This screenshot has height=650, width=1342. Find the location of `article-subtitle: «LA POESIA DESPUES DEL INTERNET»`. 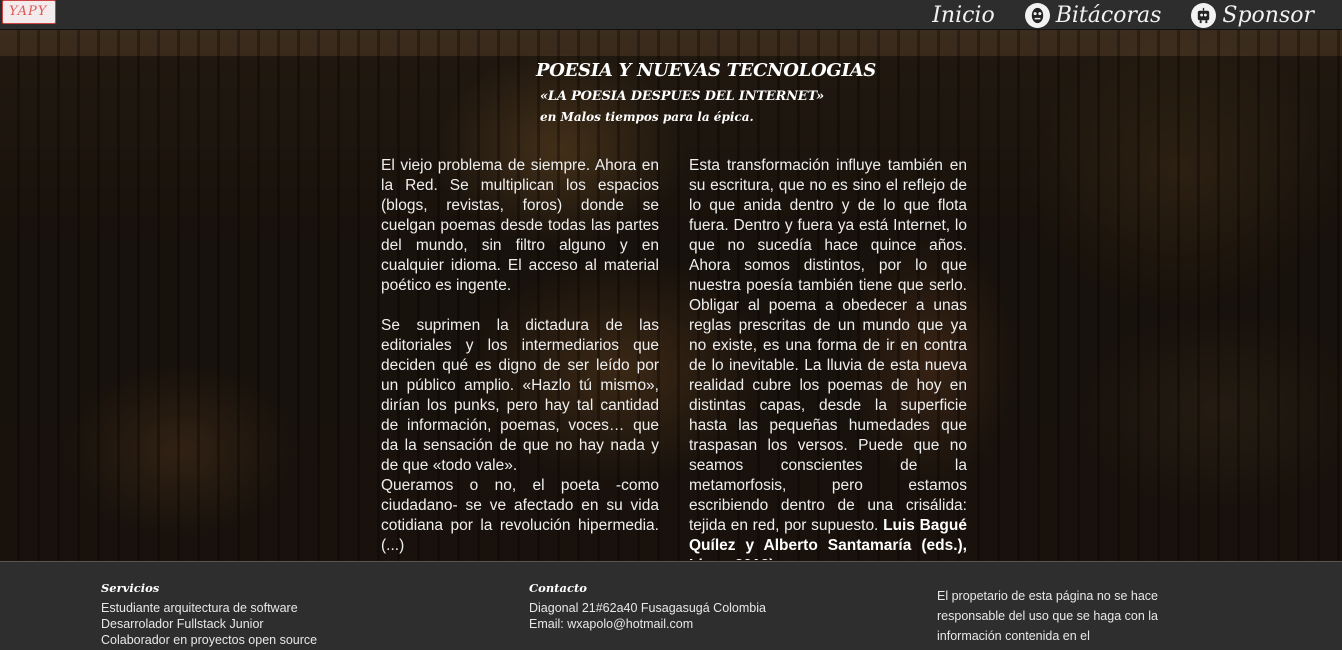

article-subtitle: «LA POESIA DESPUES DEL INTERNET» is located at coordinates (682, 96).